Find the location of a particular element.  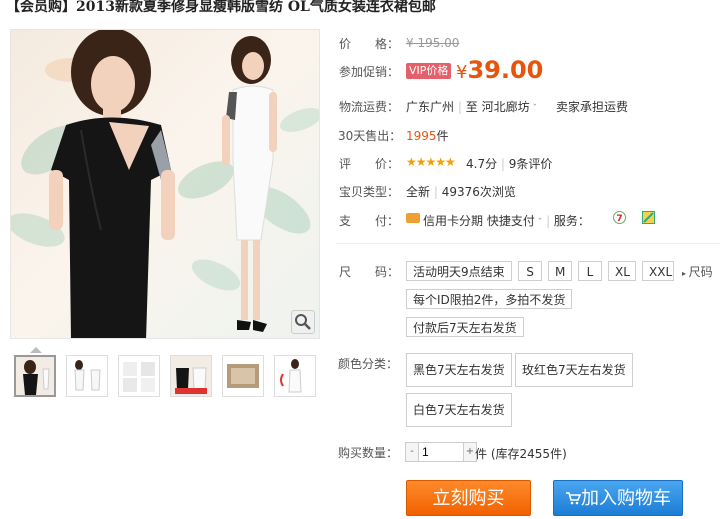

size-note-shipping: 付款后7天左右发货 is located at coordinates (465, 327).